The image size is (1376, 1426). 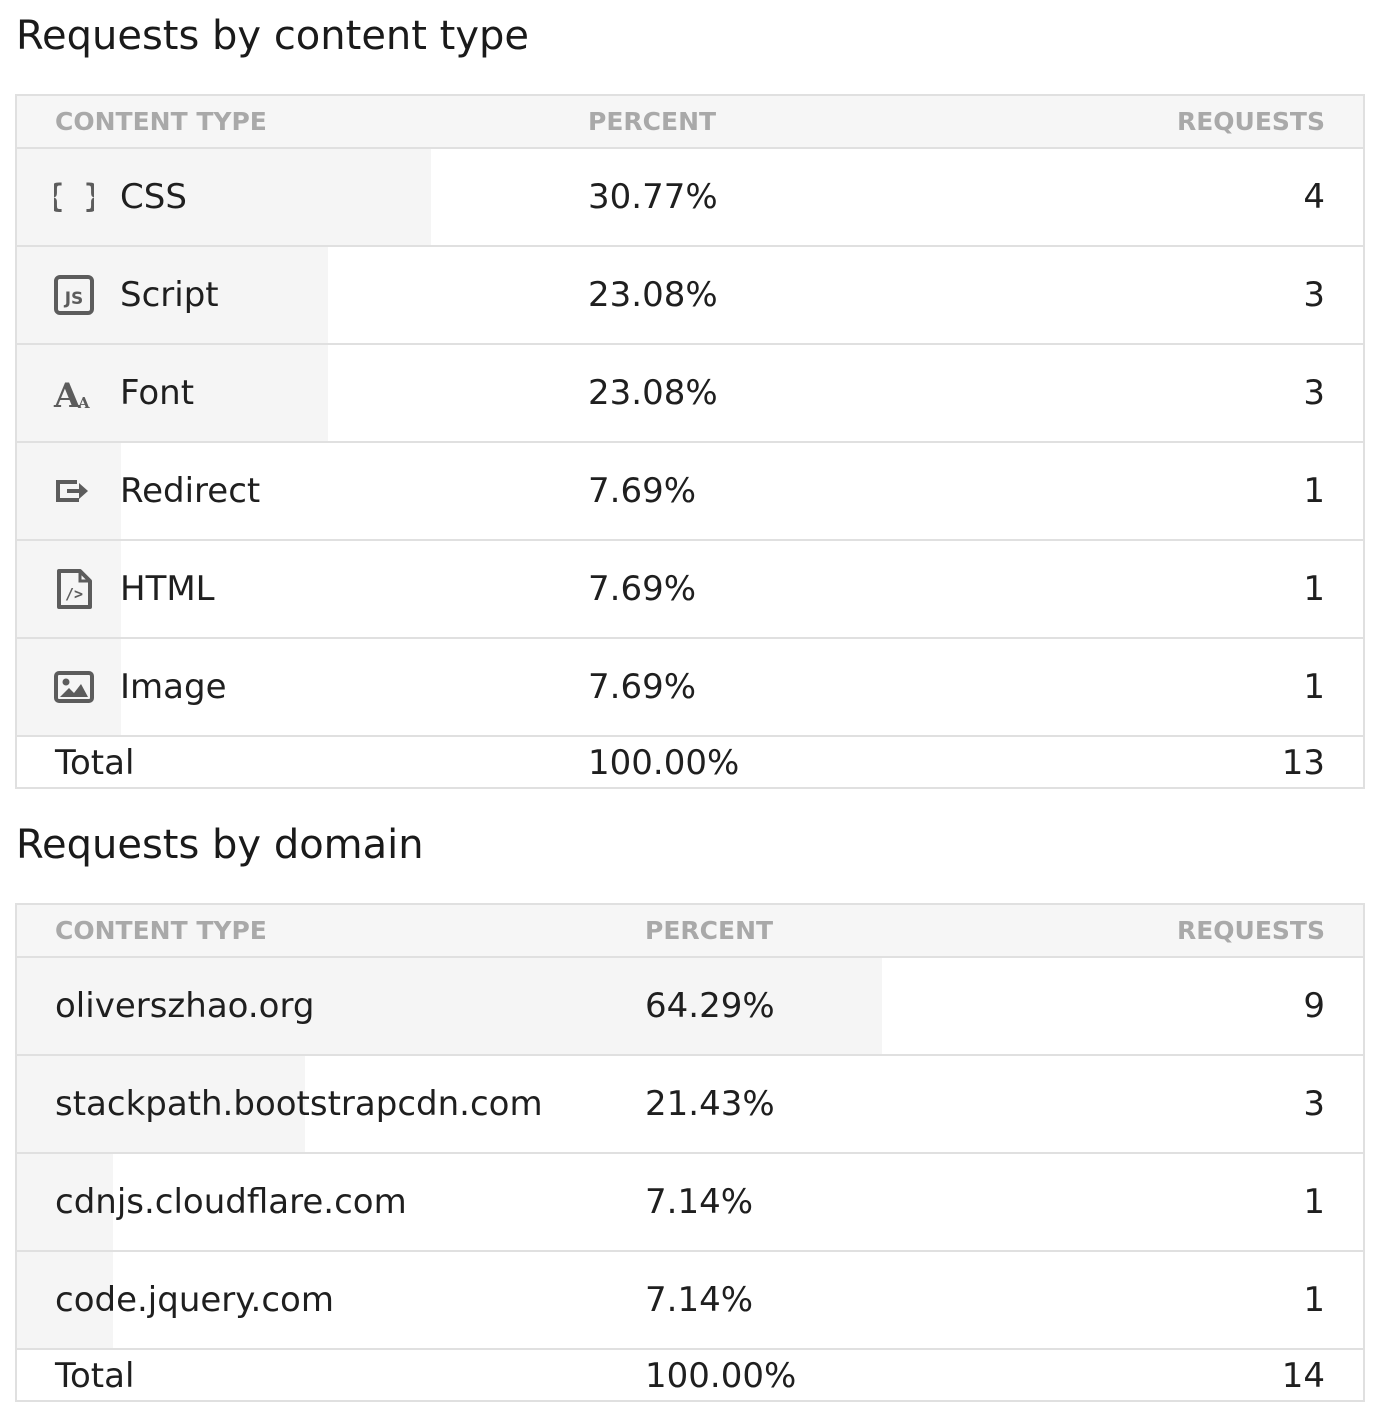 I want to click on total-row: Total 100.00% 13, so click(x=690, y=762).